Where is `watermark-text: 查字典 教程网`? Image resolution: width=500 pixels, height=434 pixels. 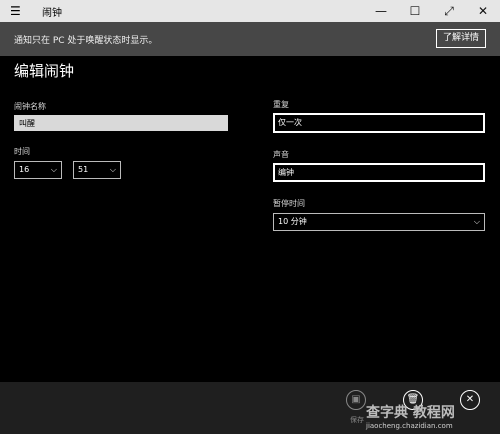 watermark-text: 查字典 教程网 is located at coordinates (410, 413).